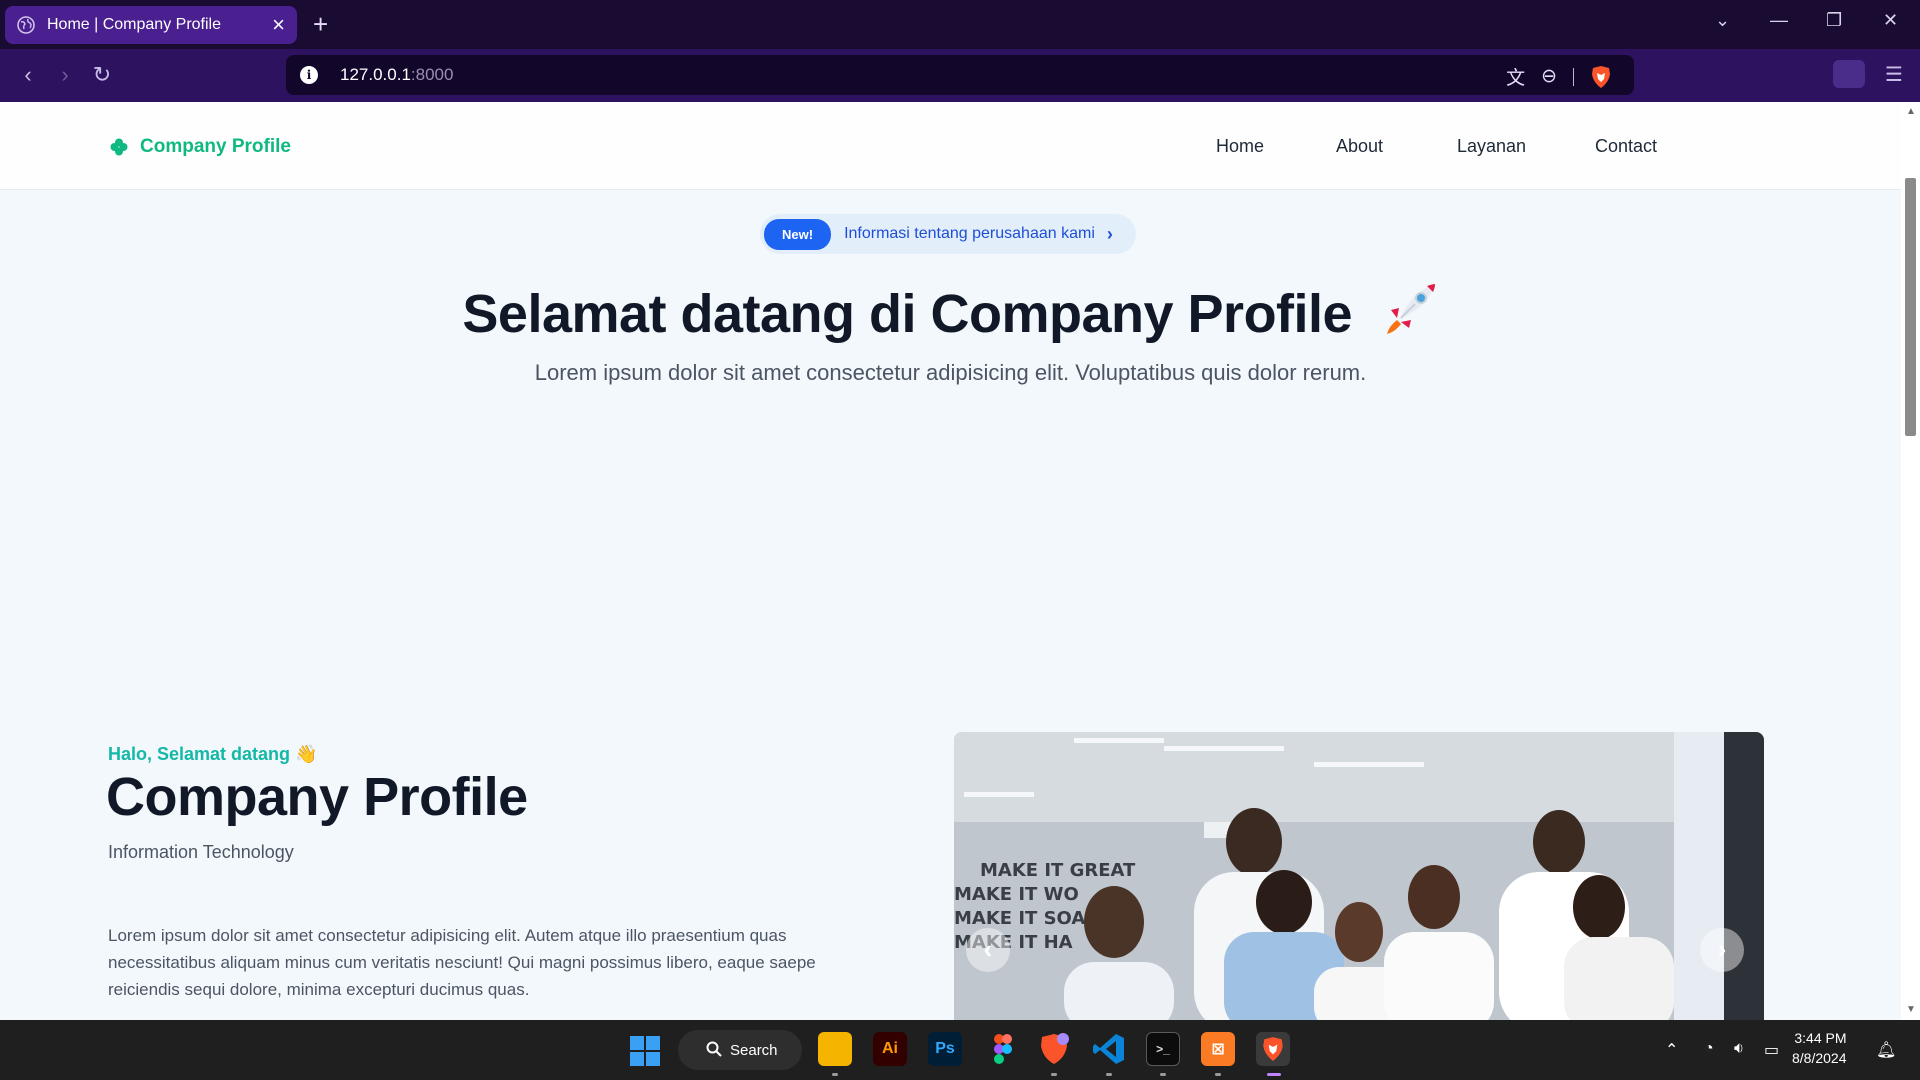 The image size is (1920, 1080). What do you see at coordinates (1709, 1049) in the screenshot?
I see `wifi-icon: ◔` at bounding box center [1709, 1049].